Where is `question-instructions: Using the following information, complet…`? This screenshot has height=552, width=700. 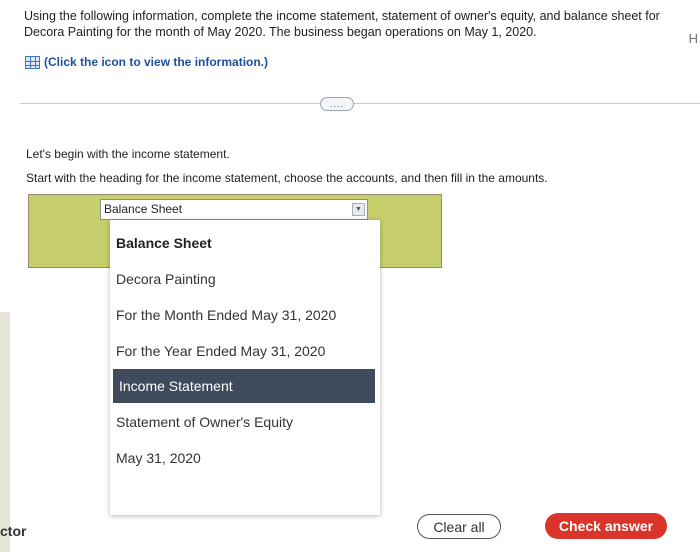 question-instructions: Using the following information, complet… is located at coordinates (342, 24).